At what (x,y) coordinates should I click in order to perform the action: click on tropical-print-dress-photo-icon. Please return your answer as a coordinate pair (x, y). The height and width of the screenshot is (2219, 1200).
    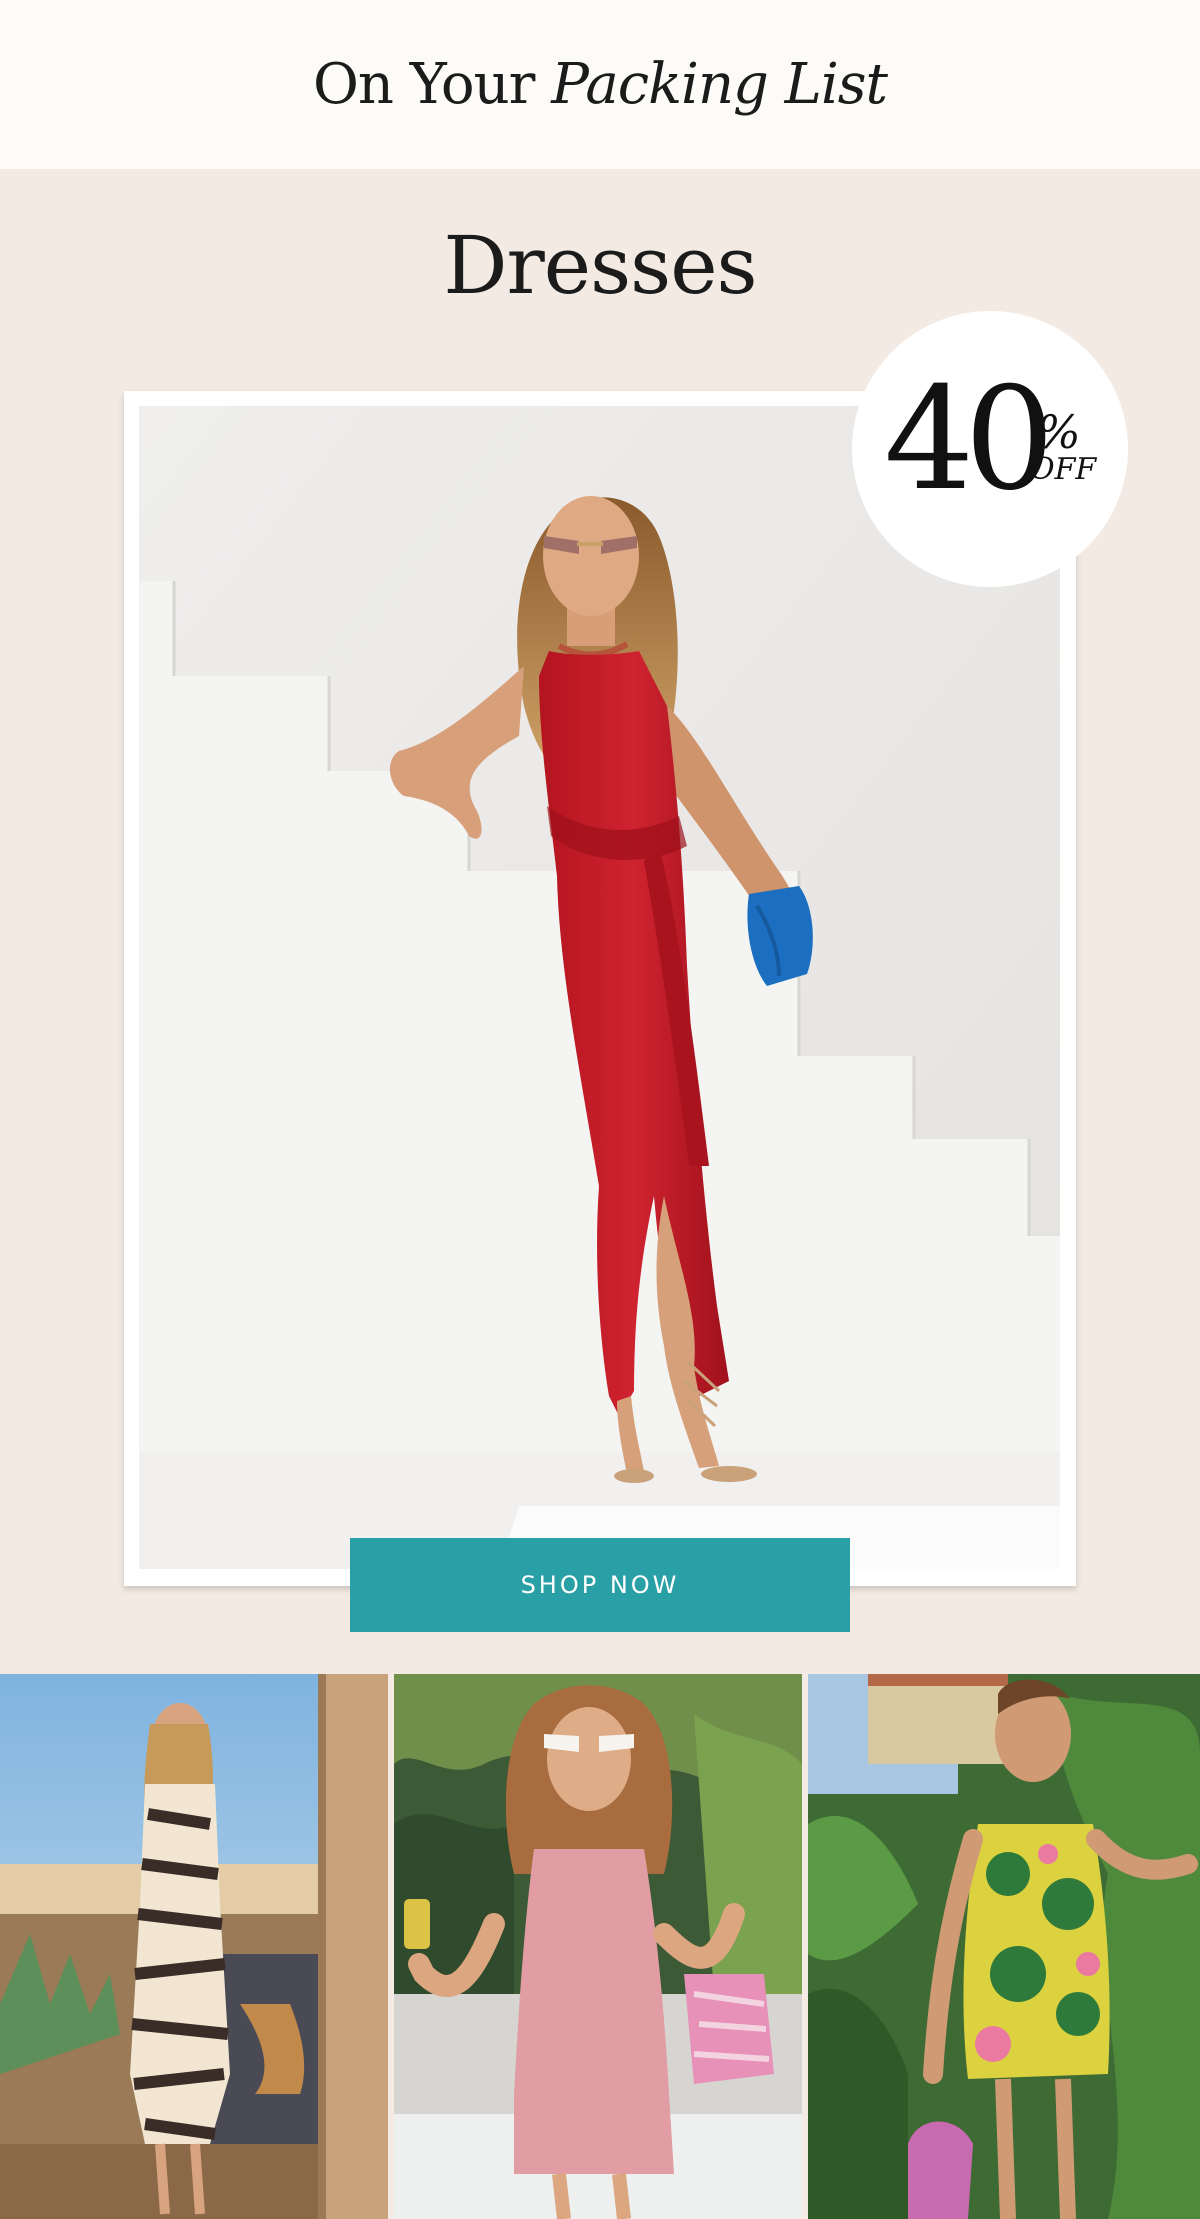
    Looking at the image, I should click on (1004, 1946).